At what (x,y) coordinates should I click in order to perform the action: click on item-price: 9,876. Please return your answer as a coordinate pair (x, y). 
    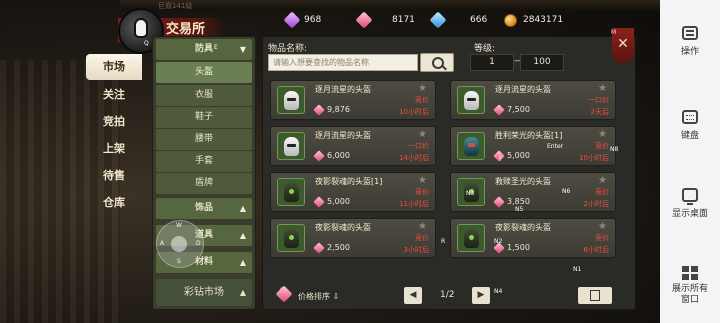
    Looking at the image, I should click on (338, 109).